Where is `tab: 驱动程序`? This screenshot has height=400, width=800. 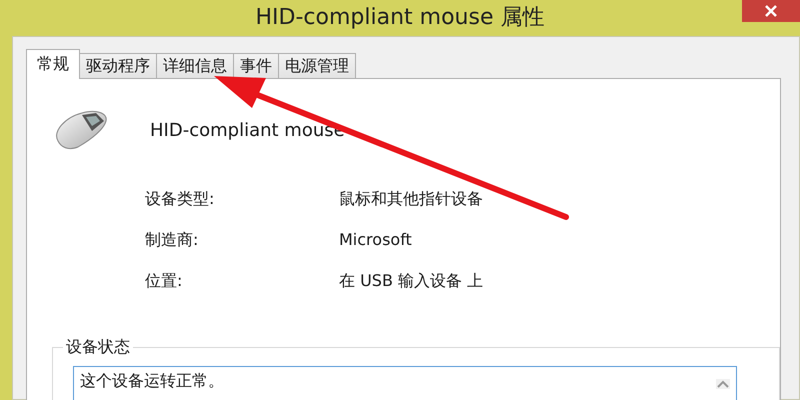 tab: 驱动程序 is located at coordinates (118, 65).